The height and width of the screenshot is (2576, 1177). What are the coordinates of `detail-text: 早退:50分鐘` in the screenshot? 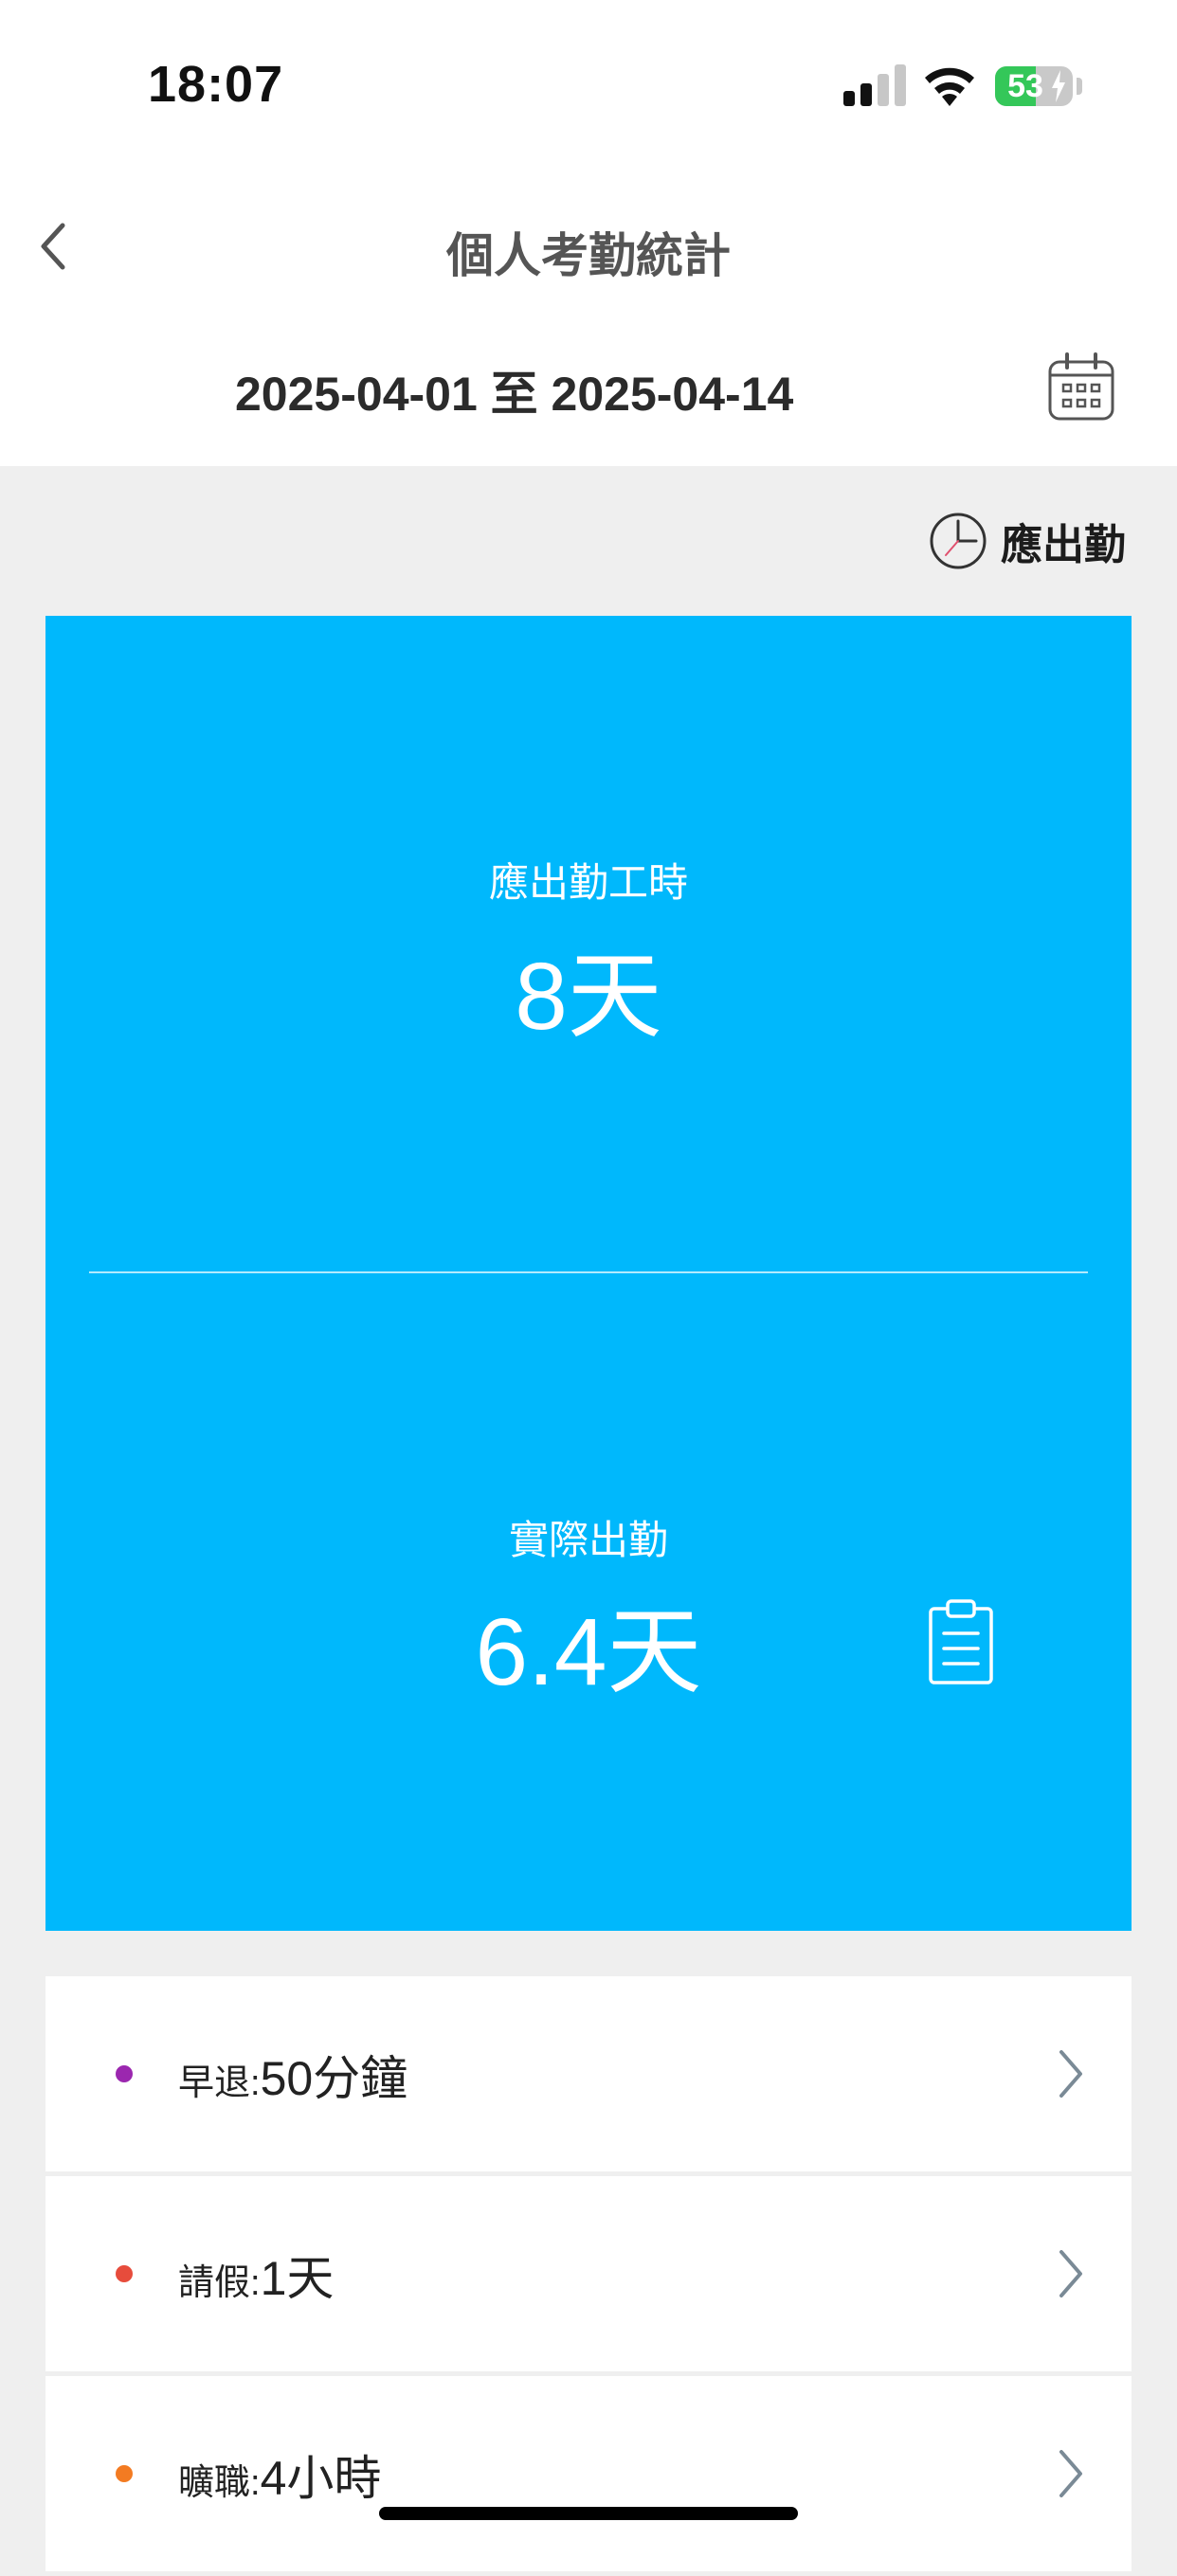 It's located at (292, 2075).